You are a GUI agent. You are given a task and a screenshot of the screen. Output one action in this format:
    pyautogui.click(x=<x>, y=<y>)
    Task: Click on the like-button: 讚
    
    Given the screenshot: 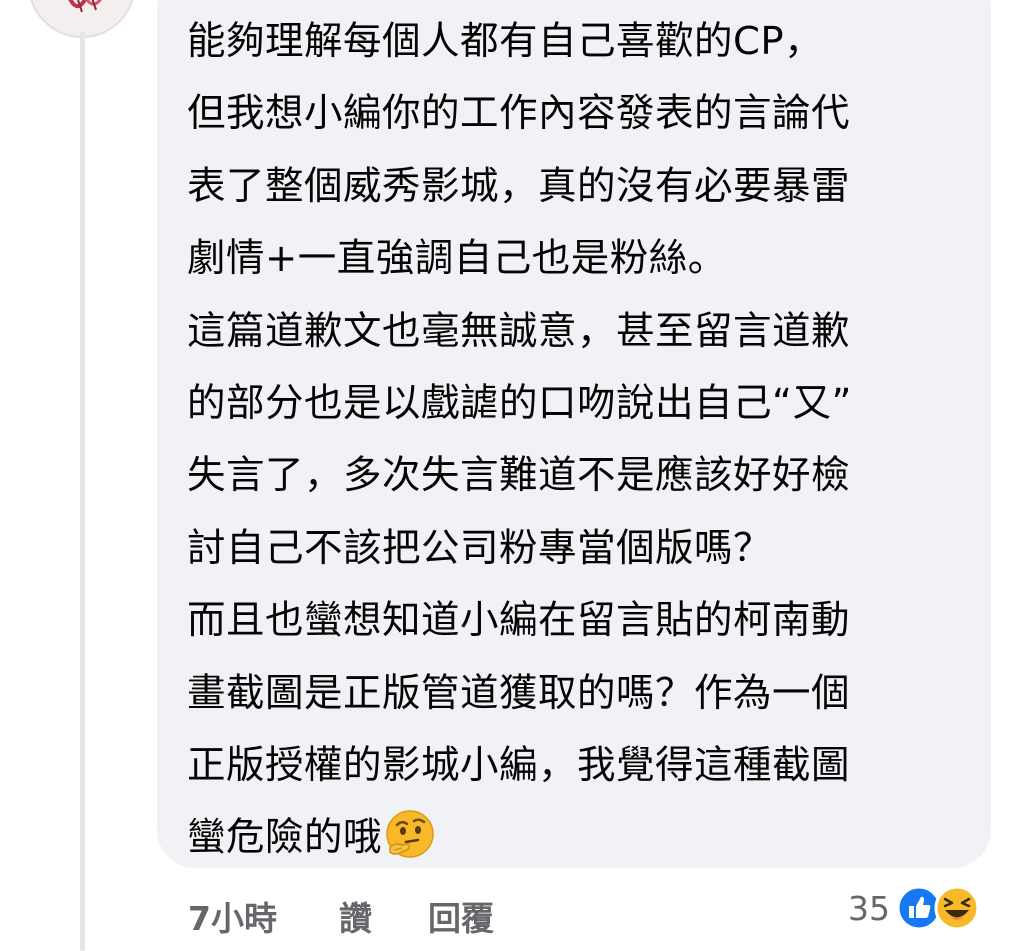 What is the action you would take?
    pyautogui.click(x=355, y=916)
    